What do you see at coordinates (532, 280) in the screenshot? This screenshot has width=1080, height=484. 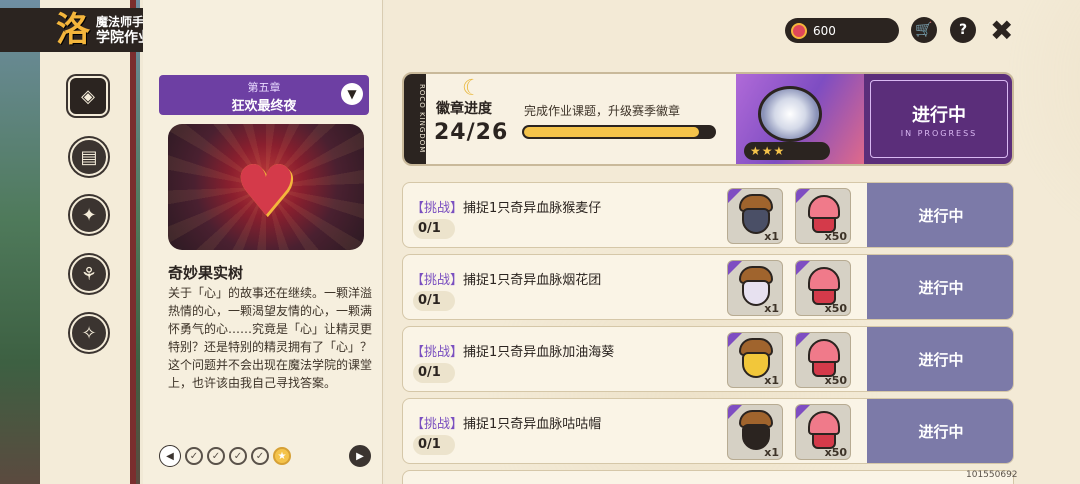 I see `task-text: 捕捉1只奇异血脉烟花团` at bounding box center [532, 280].